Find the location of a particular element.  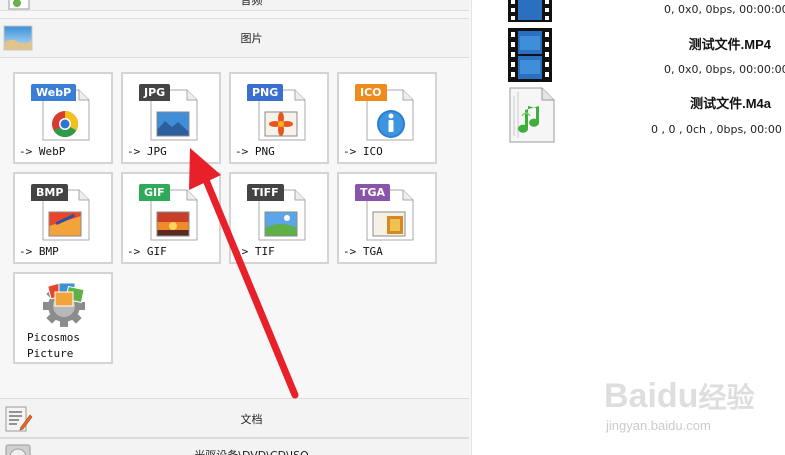

tile-label: -> BMP is located at coordinates (39, 251).